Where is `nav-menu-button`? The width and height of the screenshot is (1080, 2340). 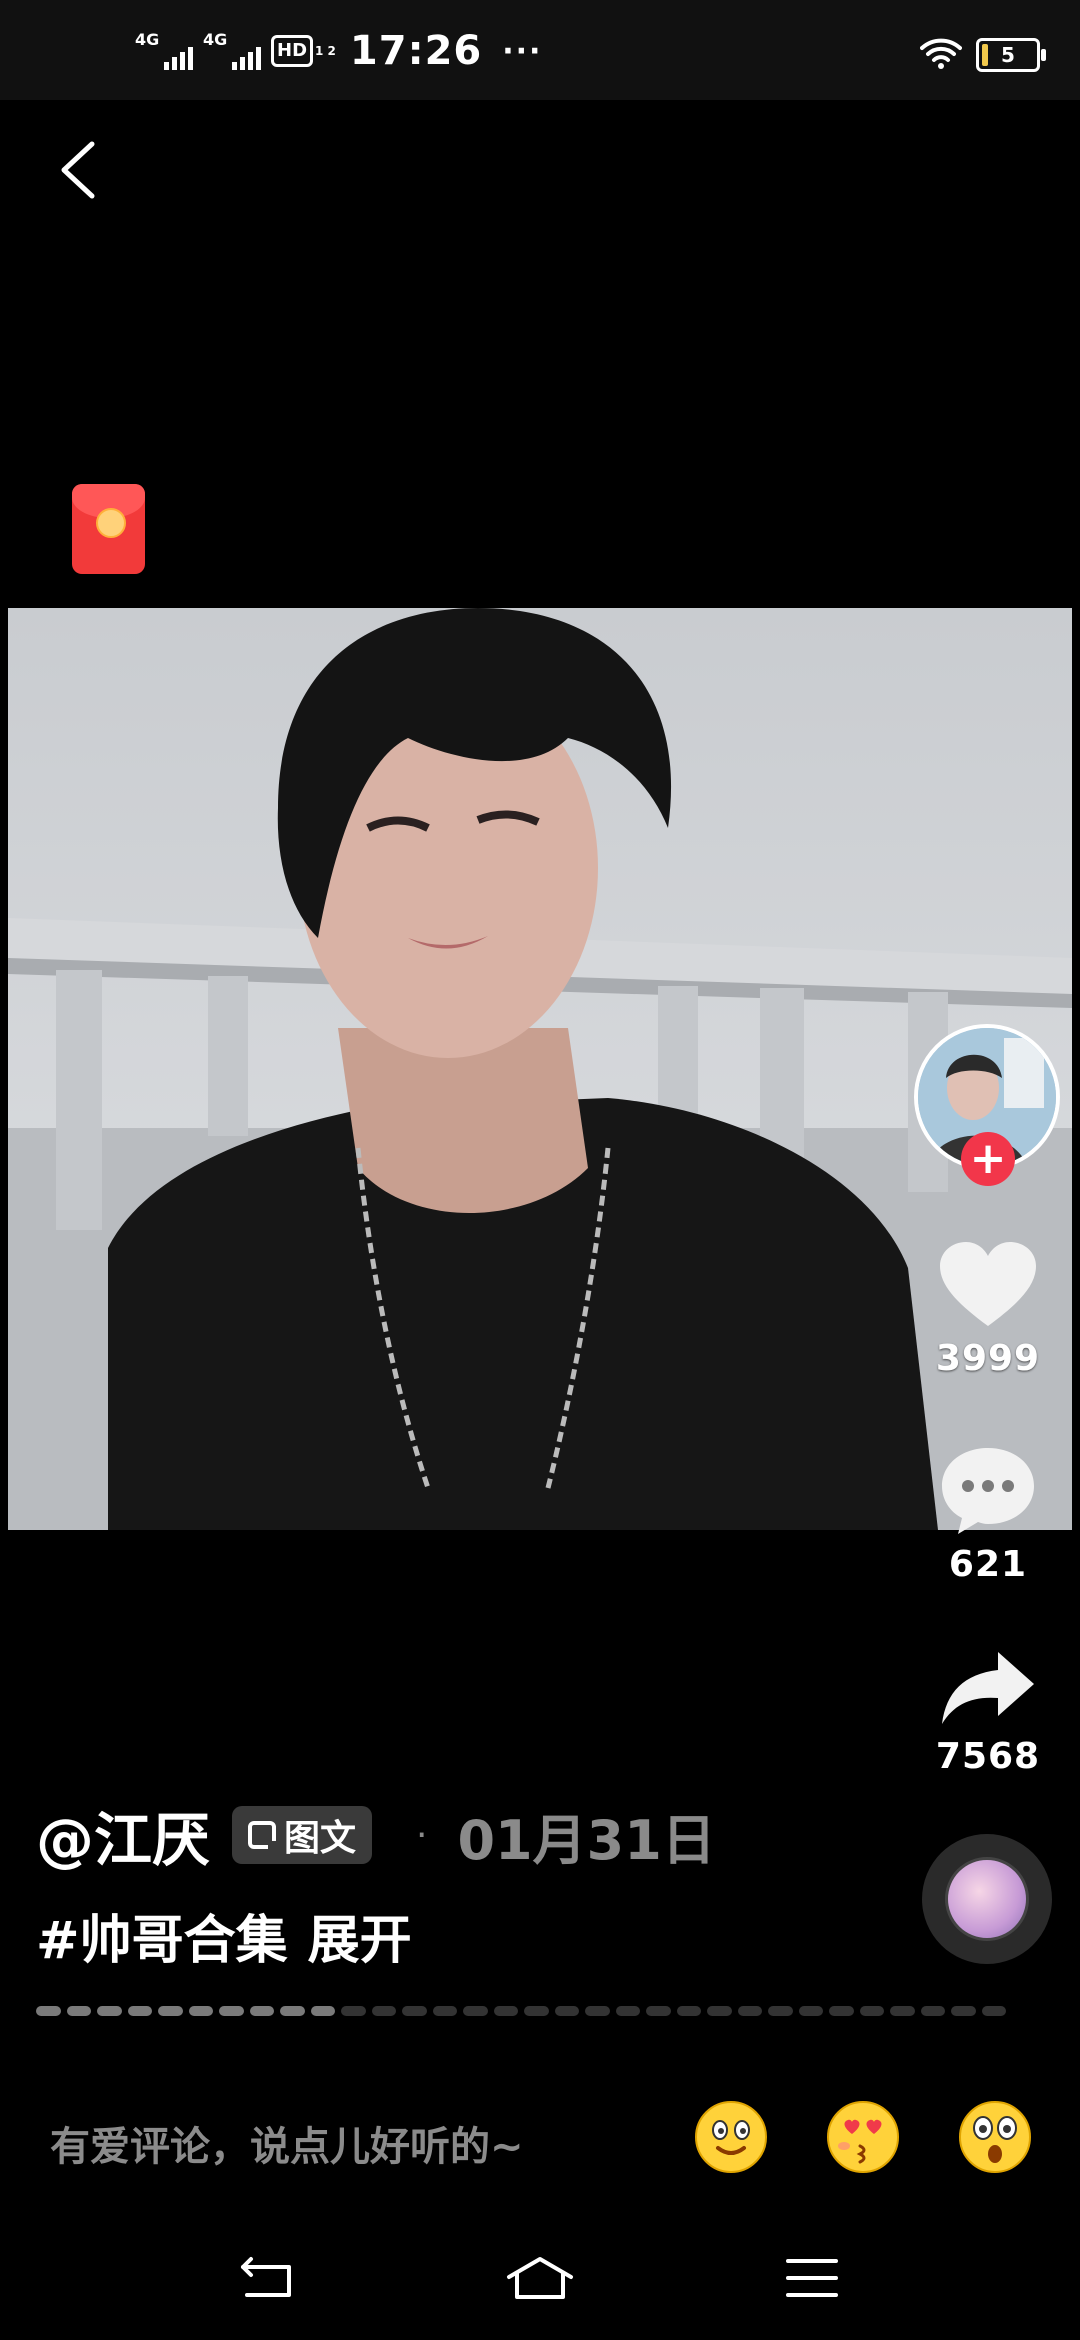 nav-menu-button is located at coordinates (812, 2278).